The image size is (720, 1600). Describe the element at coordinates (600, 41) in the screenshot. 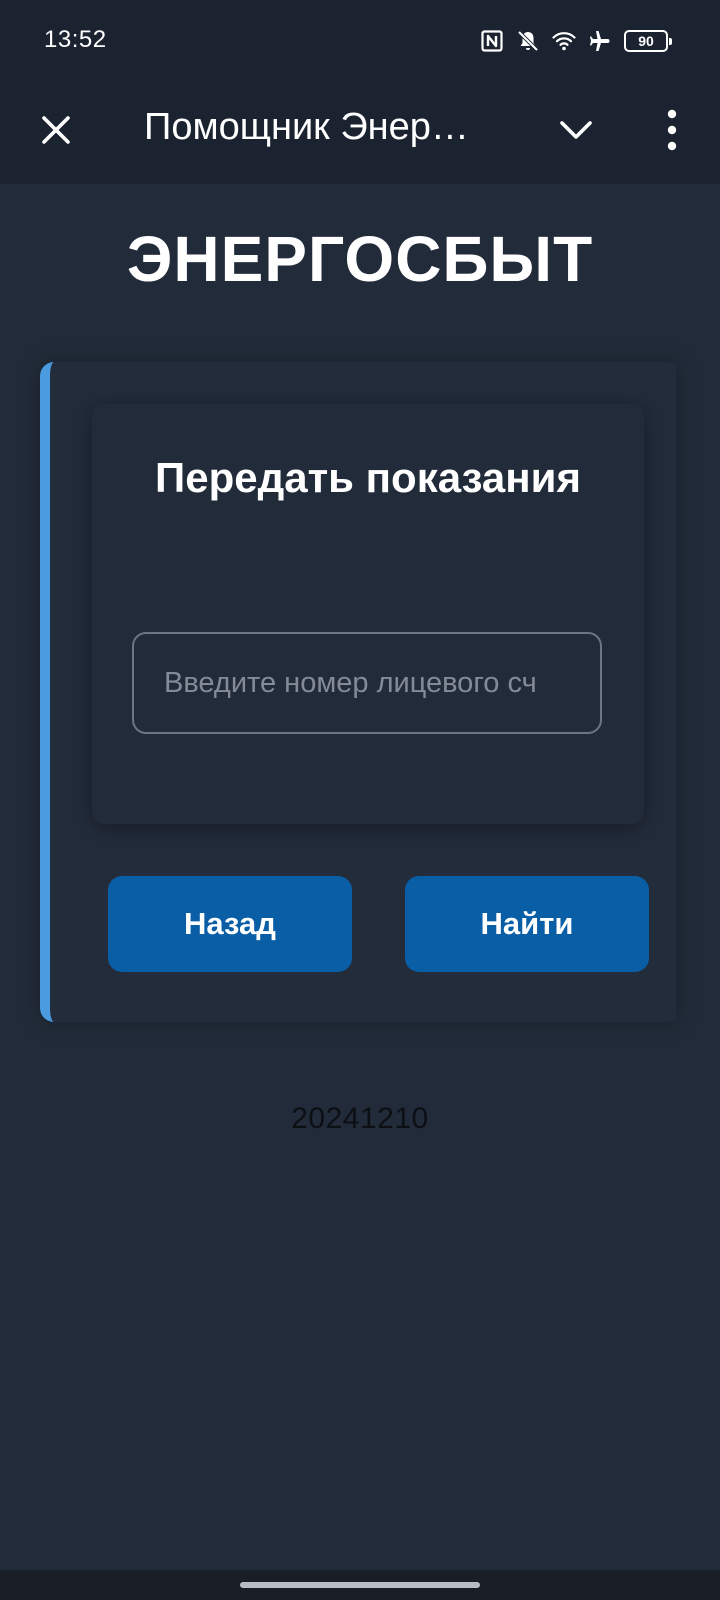

I see `airplane-icon` at that location.